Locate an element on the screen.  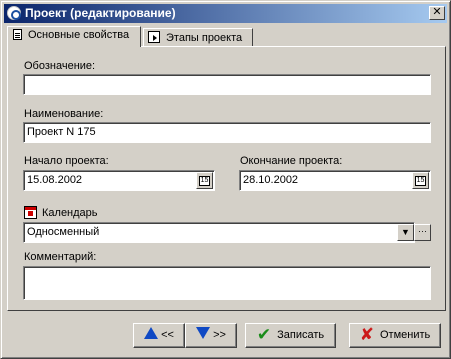
comment-label: Комментарий: is located at coordinates (60, 257).